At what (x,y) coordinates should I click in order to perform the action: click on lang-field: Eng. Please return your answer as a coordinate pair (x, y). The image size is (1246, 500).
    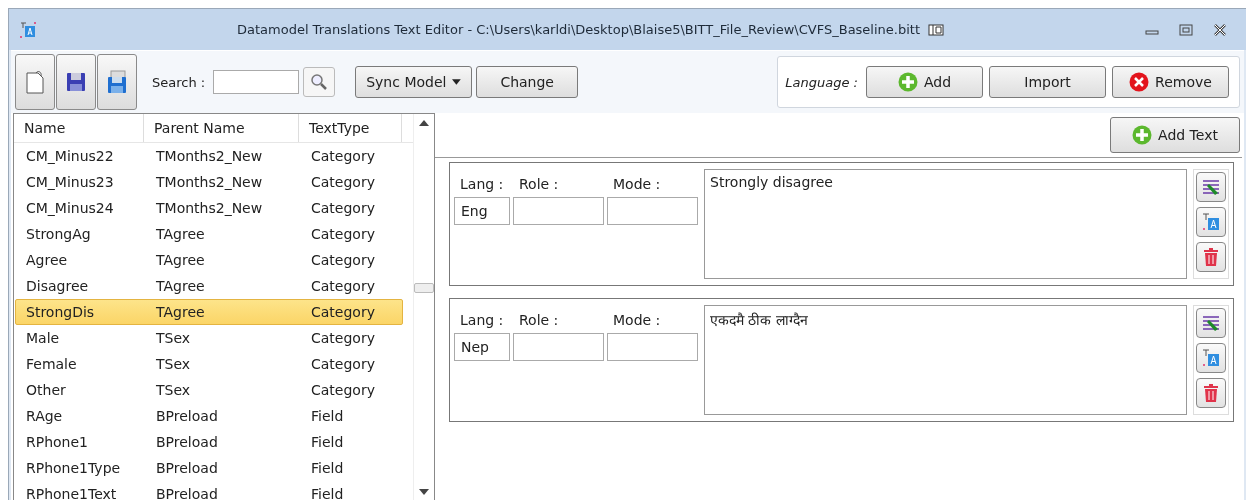
    Looking at the image, I should click on (482, 211).